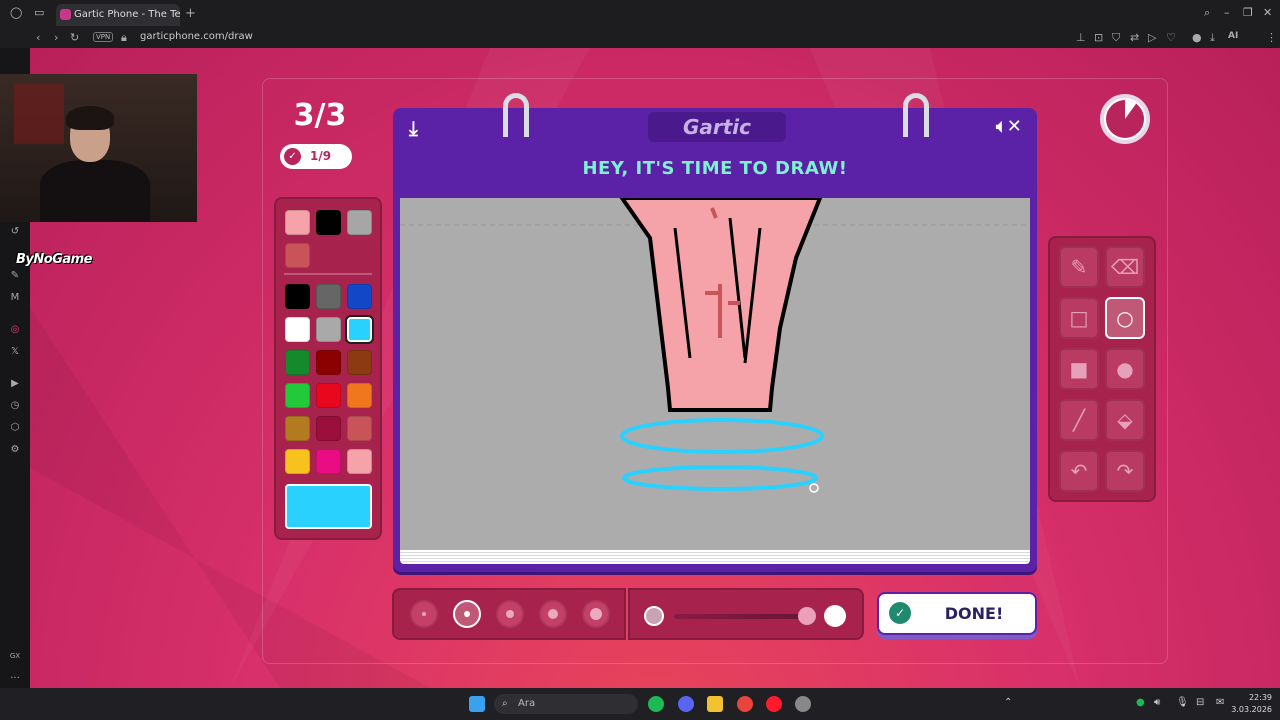 The image size is (1280, 720). Describe the element at coordinates (686, 704) in the screenshot. I see `discord-icon` at that location.